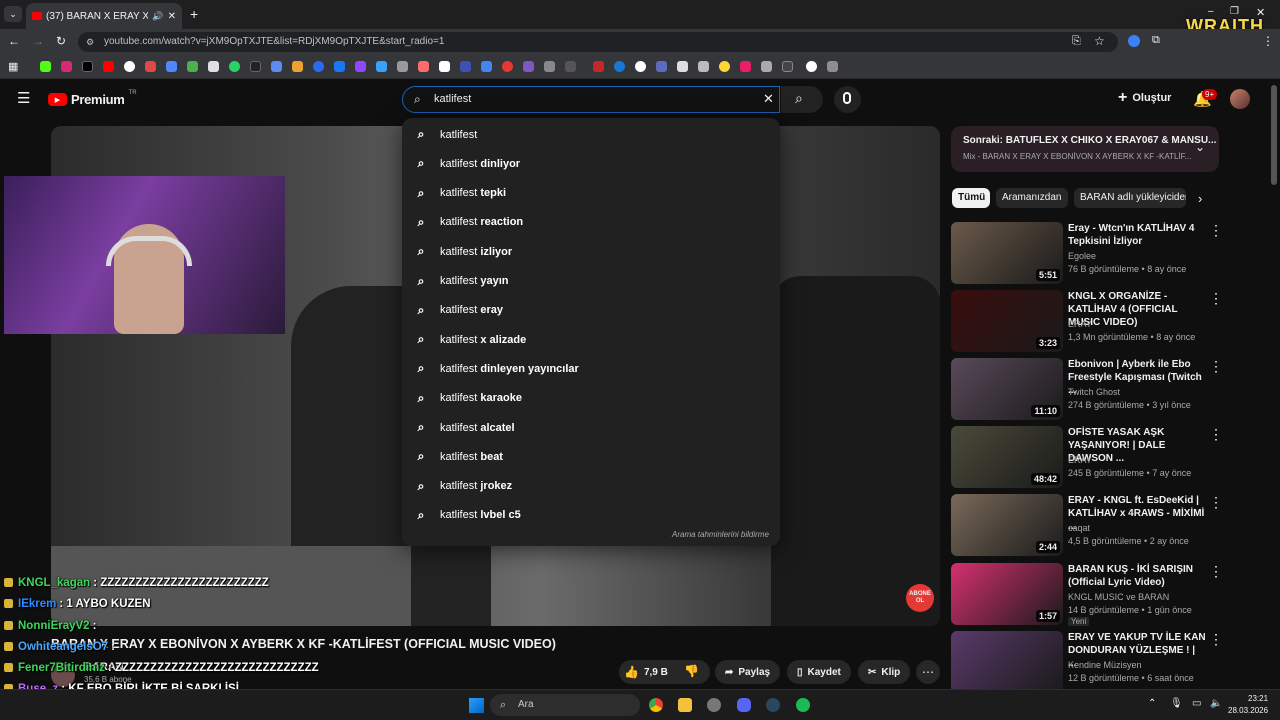 This screenshot has height=720, width=1280. Describe the element at coordinates (45, 66) in the screenshot. I see `kick-bookmark-icon` at that location.